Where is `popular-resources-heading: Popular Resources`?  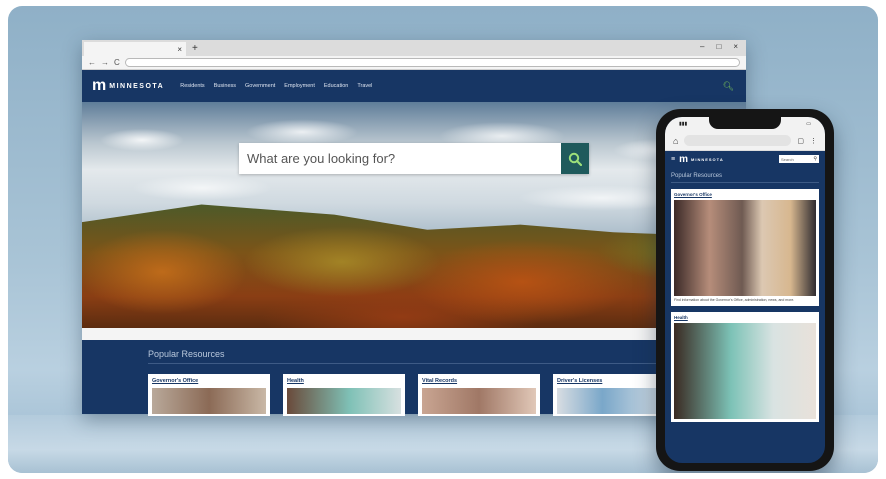 popular-resources-heading: Popular Resources is located at coordinates (186, 354).